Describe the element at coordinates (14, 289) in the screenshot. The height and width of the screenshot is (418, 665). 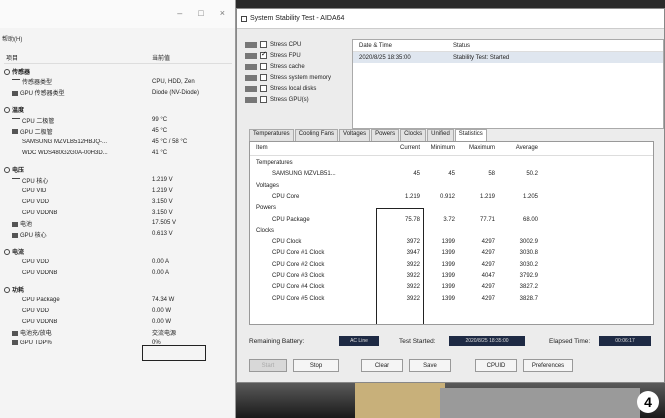
I see `sensor-label: 功耗` at that location.